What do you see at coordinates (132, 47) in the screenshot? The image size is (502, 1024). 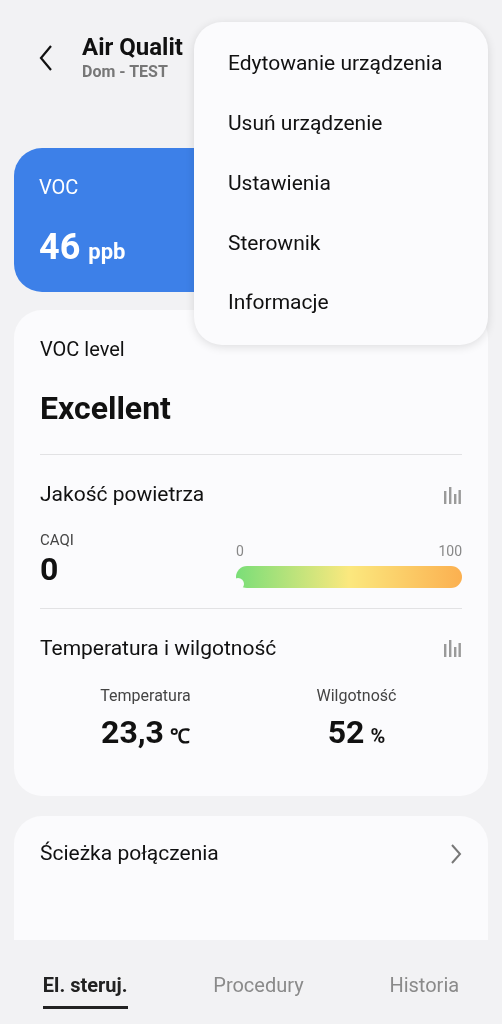 I see `device-title: Air Qualit` at bounding box center [132, 47].